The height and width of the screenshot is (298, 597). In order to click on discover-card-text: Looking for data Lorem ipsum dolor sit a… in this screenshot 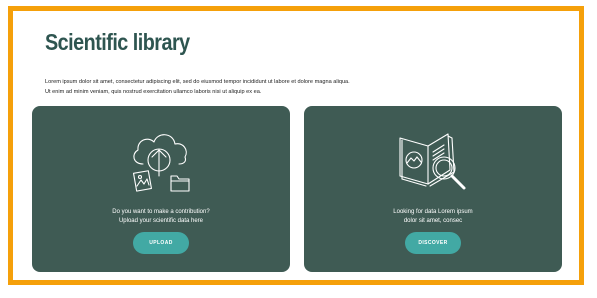, I will do `click(433, 217)`.